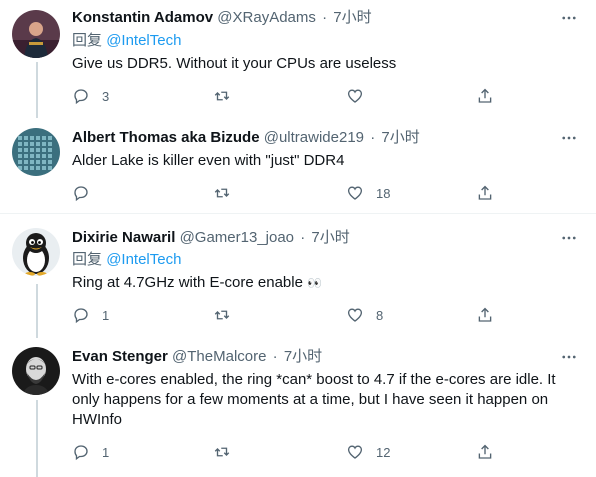  Describe the element at coordinates (314, 137) in the screenshot. I see `user-handle: @ultrawide219` at that location.